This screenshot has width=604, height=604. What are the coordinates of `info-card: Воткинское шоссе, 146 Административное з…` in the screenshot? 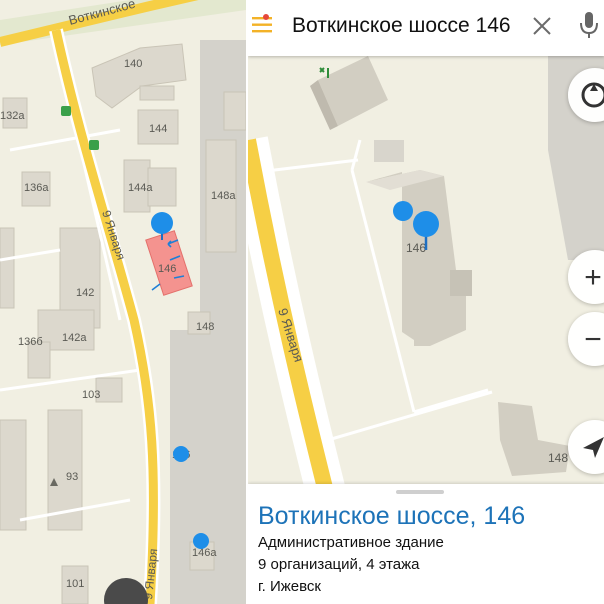 It's located at (426, 544).